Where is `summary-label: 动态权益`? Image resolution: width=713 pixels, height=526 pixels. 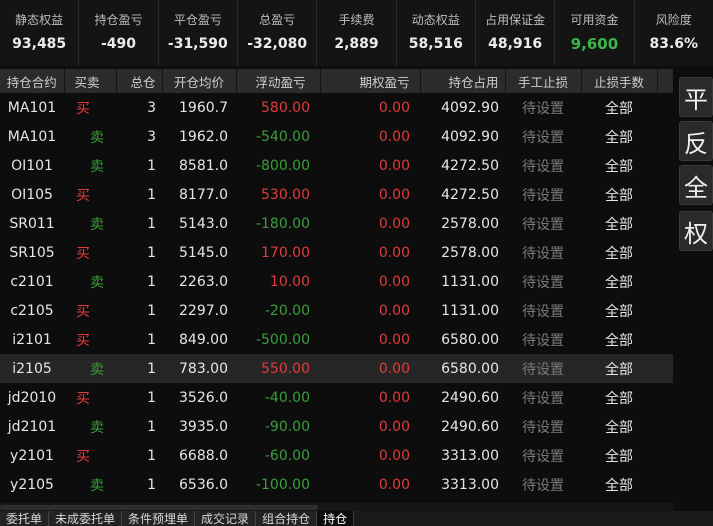 summary-label: 动态权益 is located at coordinates (435, 20).